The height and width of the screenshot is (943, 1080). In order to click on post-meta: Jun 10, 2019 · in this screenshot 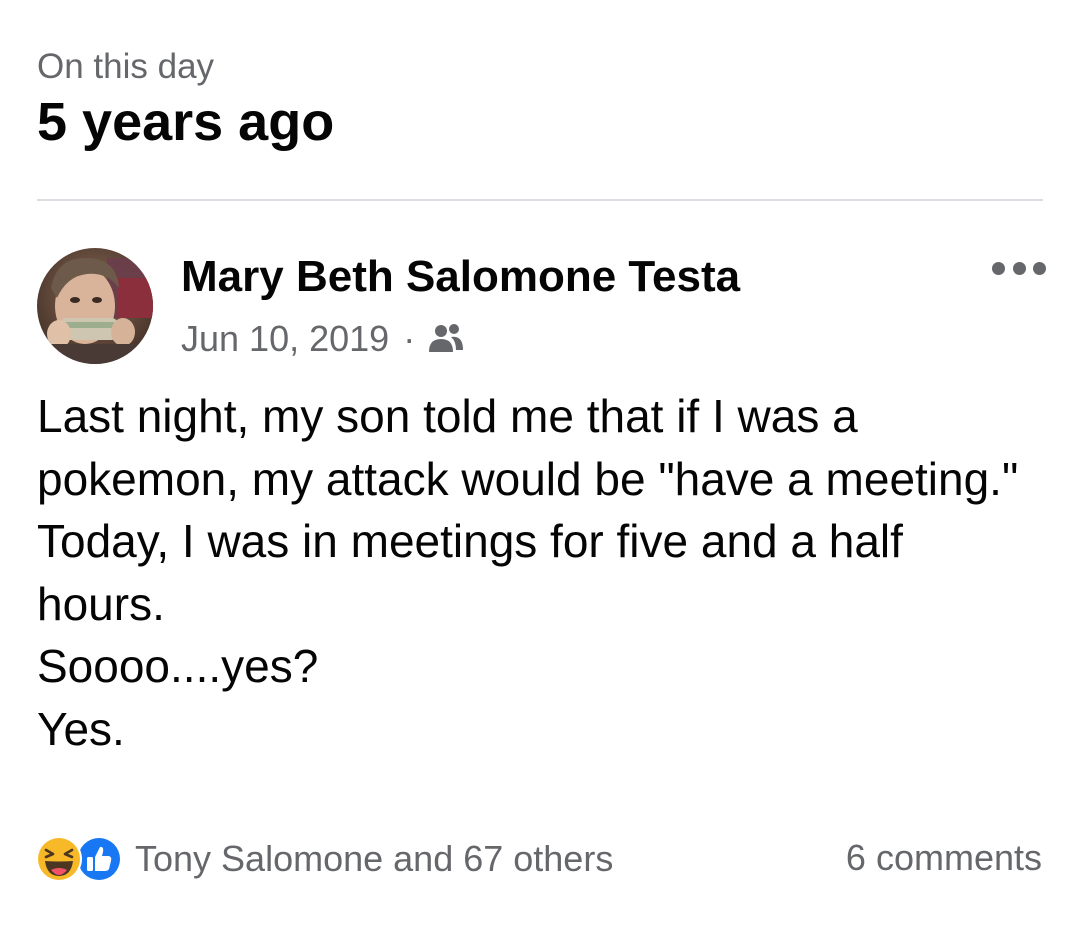, I will do `click(323, 339)`.